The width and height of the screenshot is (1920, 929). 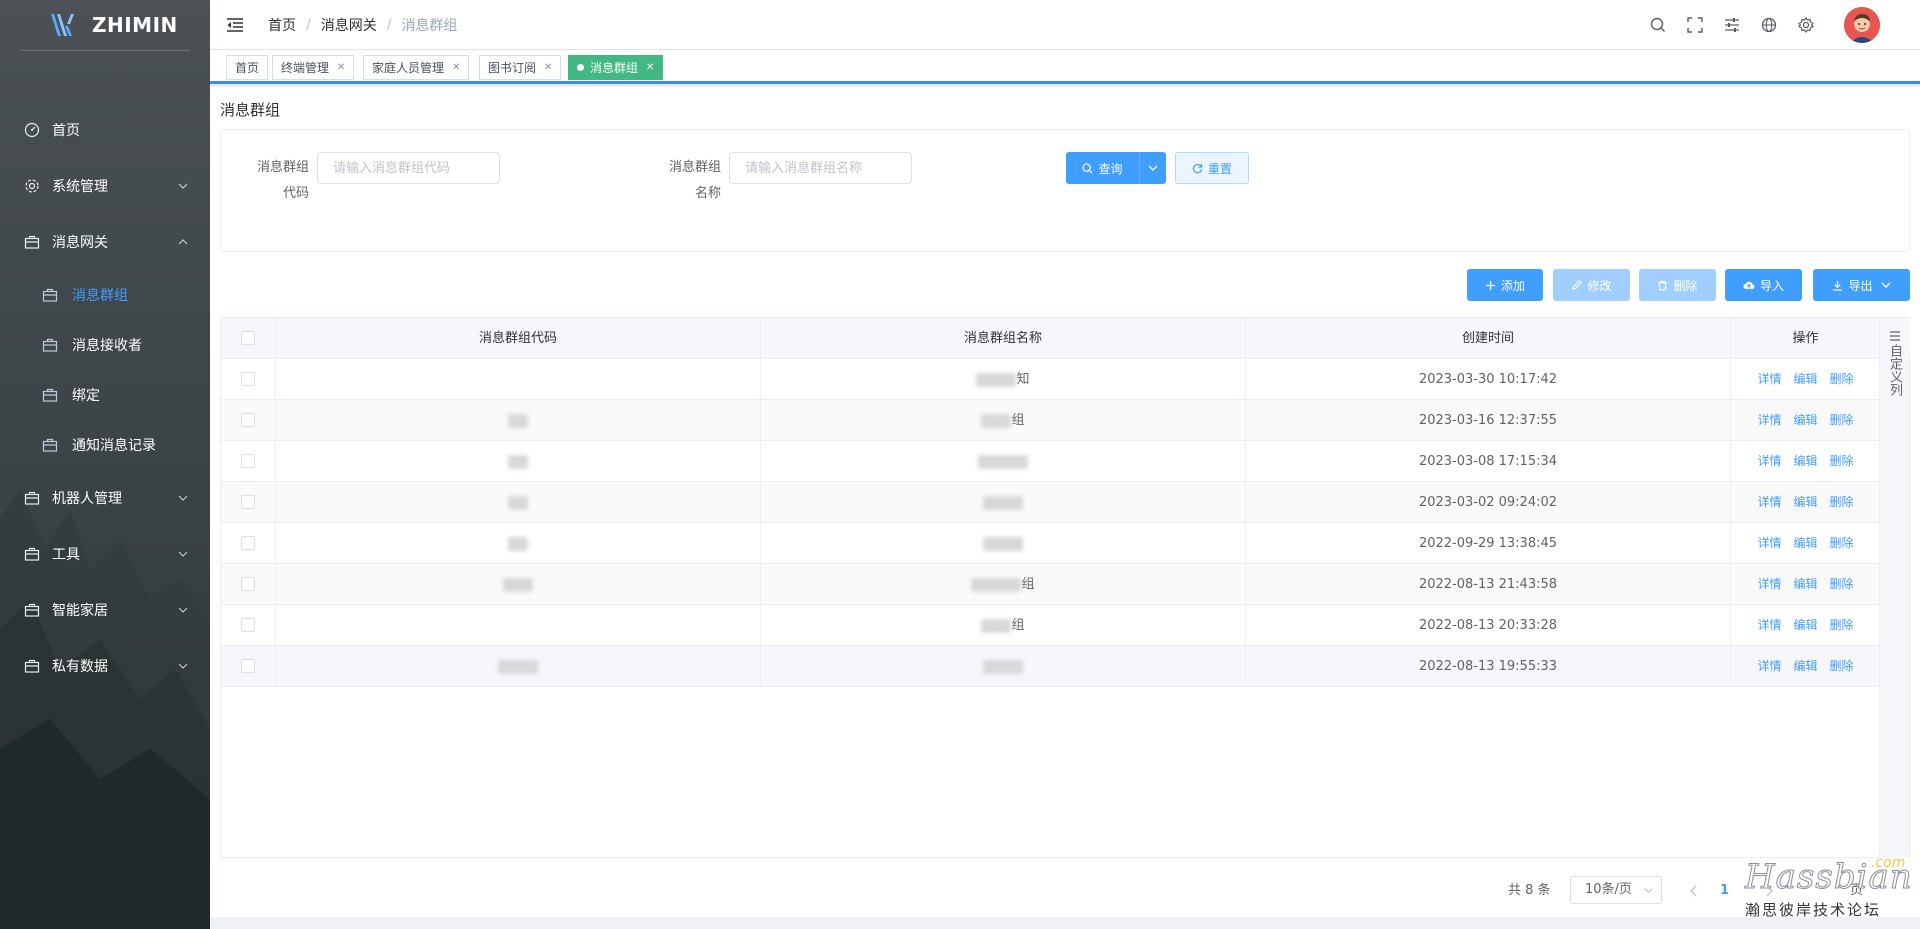 I want to click on tag-label: 首页, so click(x=247, y=68).